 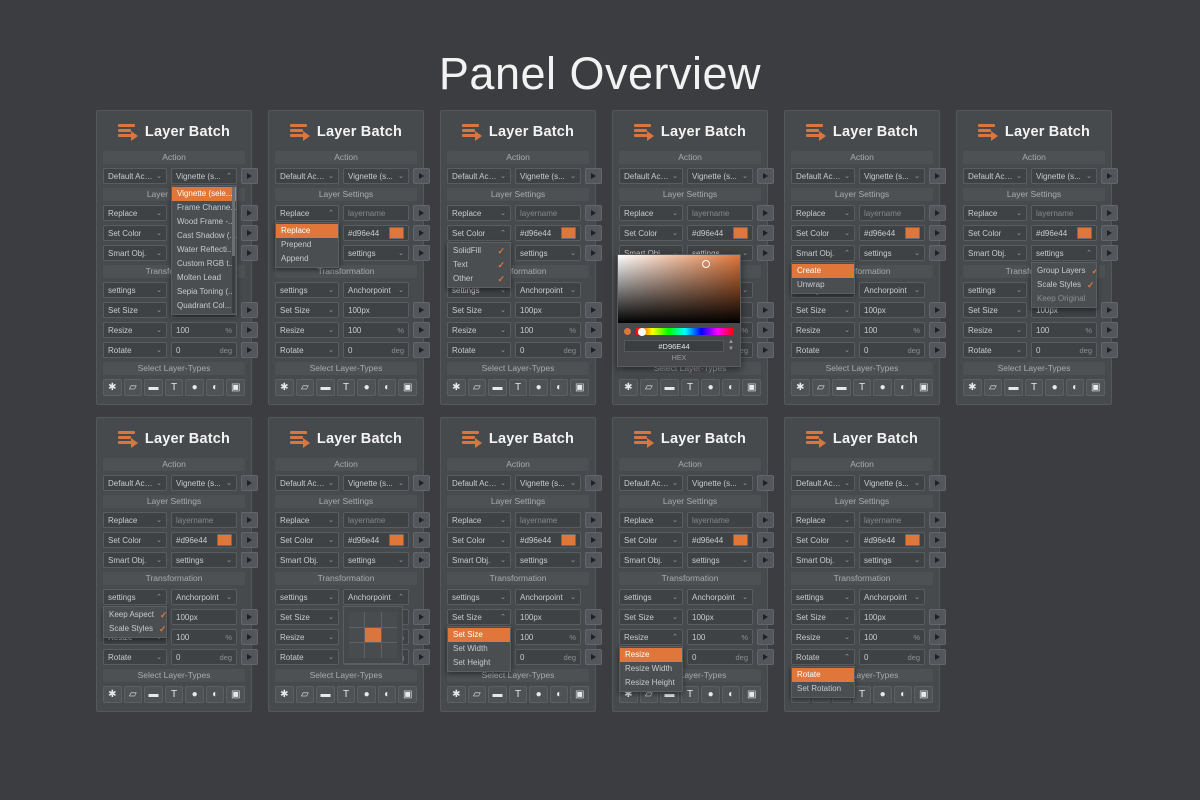 What do you see at coordinates (651, 683) in the screenshot?
I see `dropdown-item: Resize Height` at bounding box center [651, 683].